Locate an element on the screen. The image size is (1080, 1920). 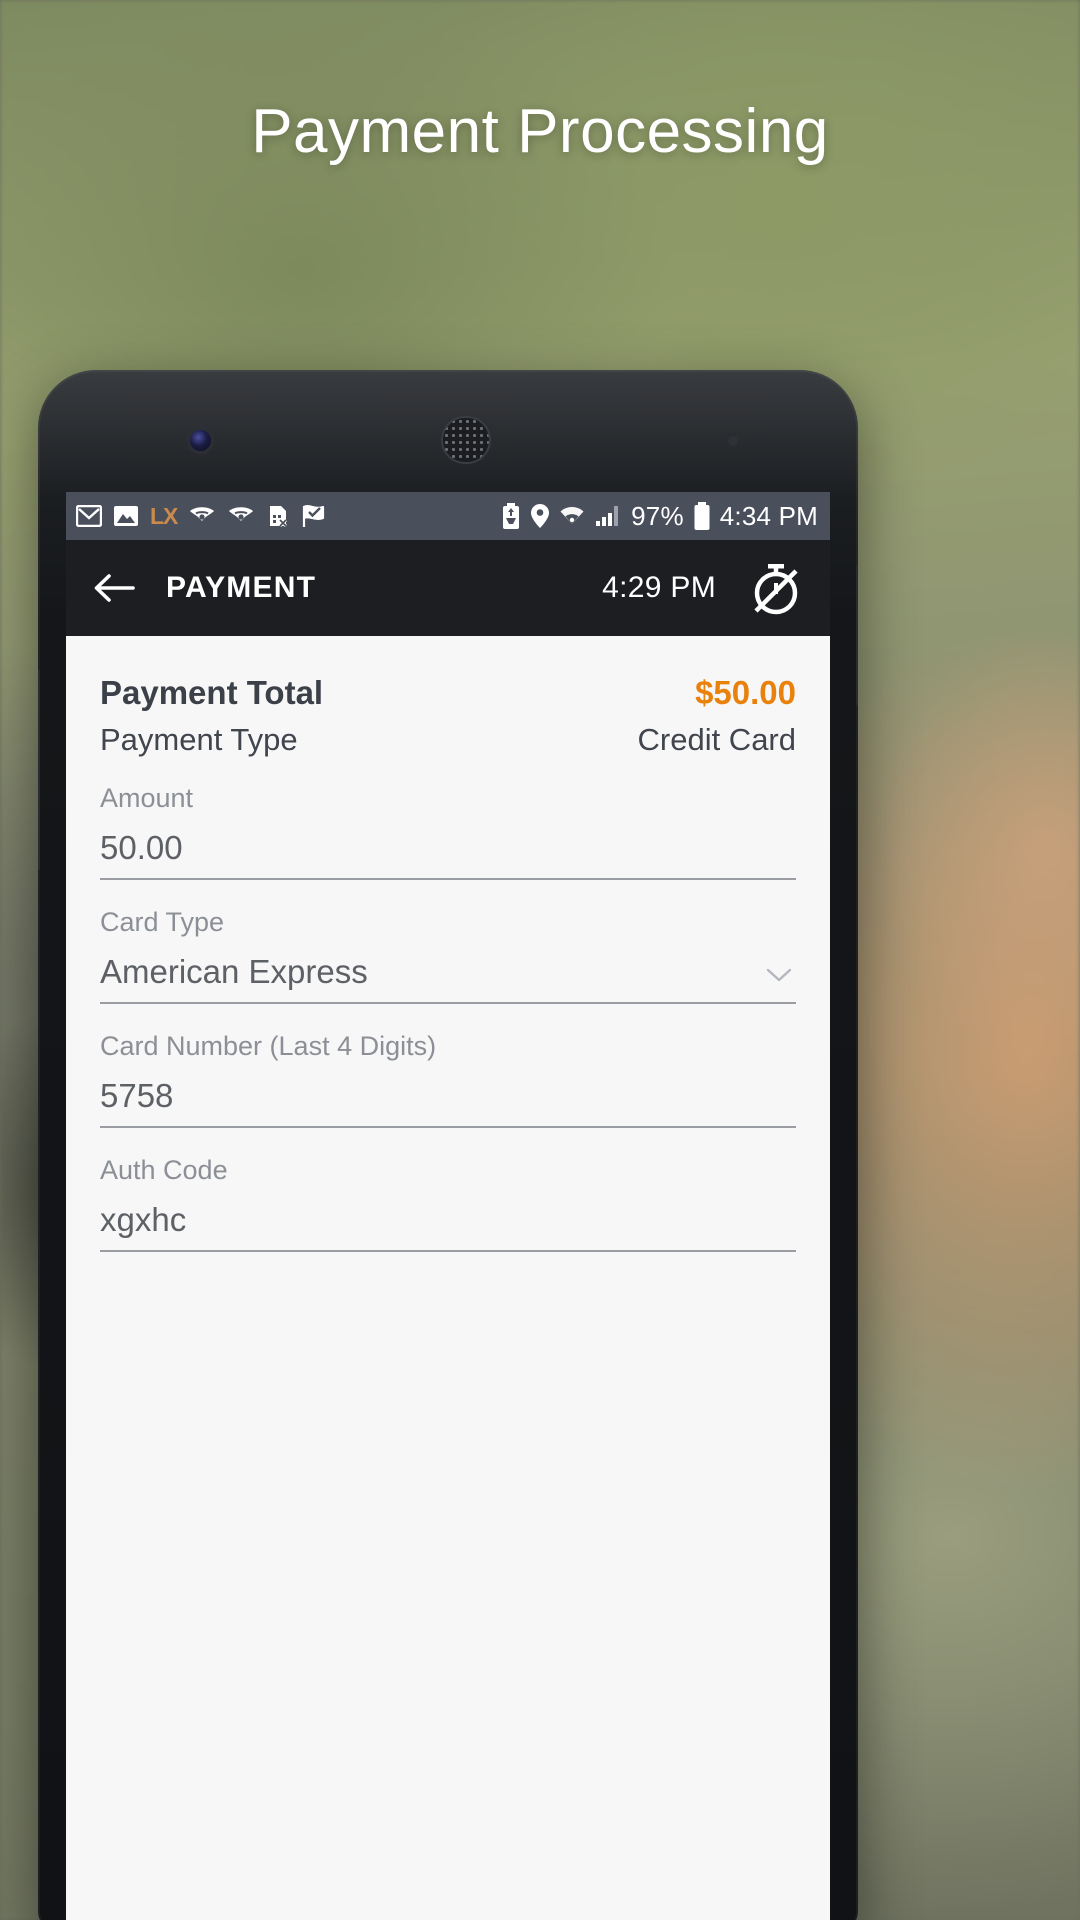
card-number-input-value: 5758 is located at coordinates (137, 1095).